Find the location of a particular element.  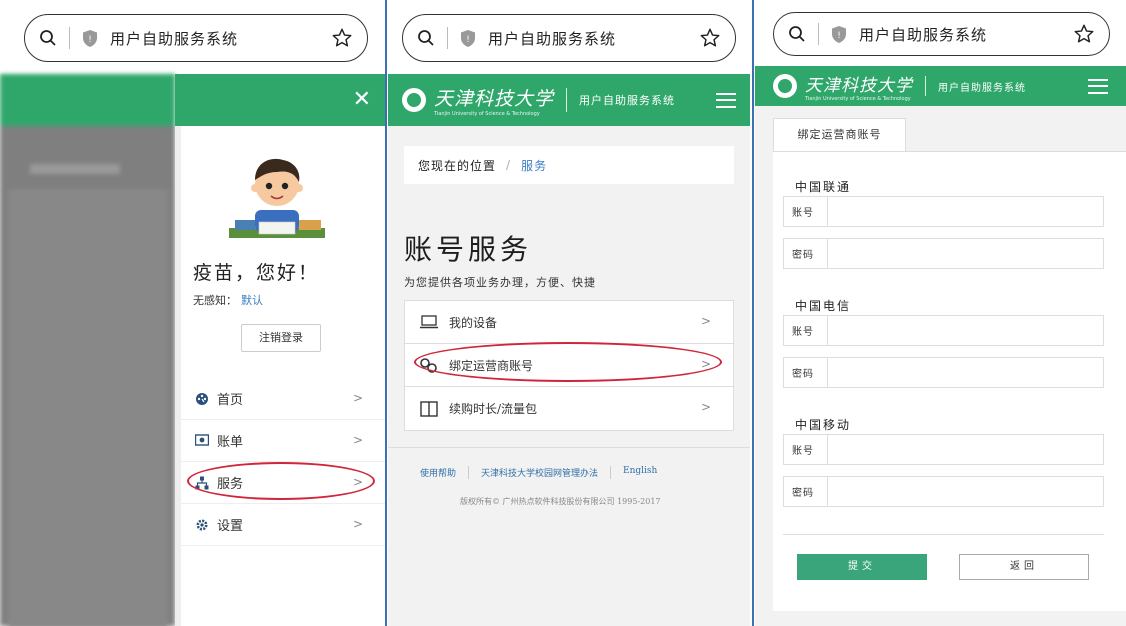

footer-link-policy: 天津科技大学校园网管理办法 is located at coordinates (540, 472).